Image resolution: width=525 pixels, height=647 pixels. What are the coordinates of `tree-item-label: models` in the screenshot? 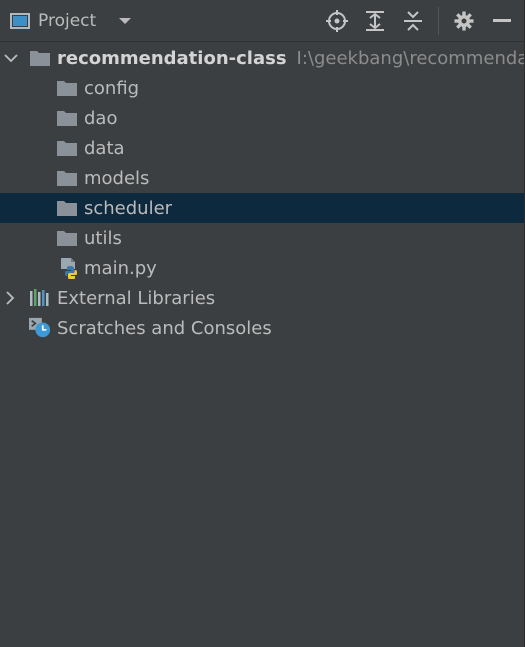 It's located at (117, 178).